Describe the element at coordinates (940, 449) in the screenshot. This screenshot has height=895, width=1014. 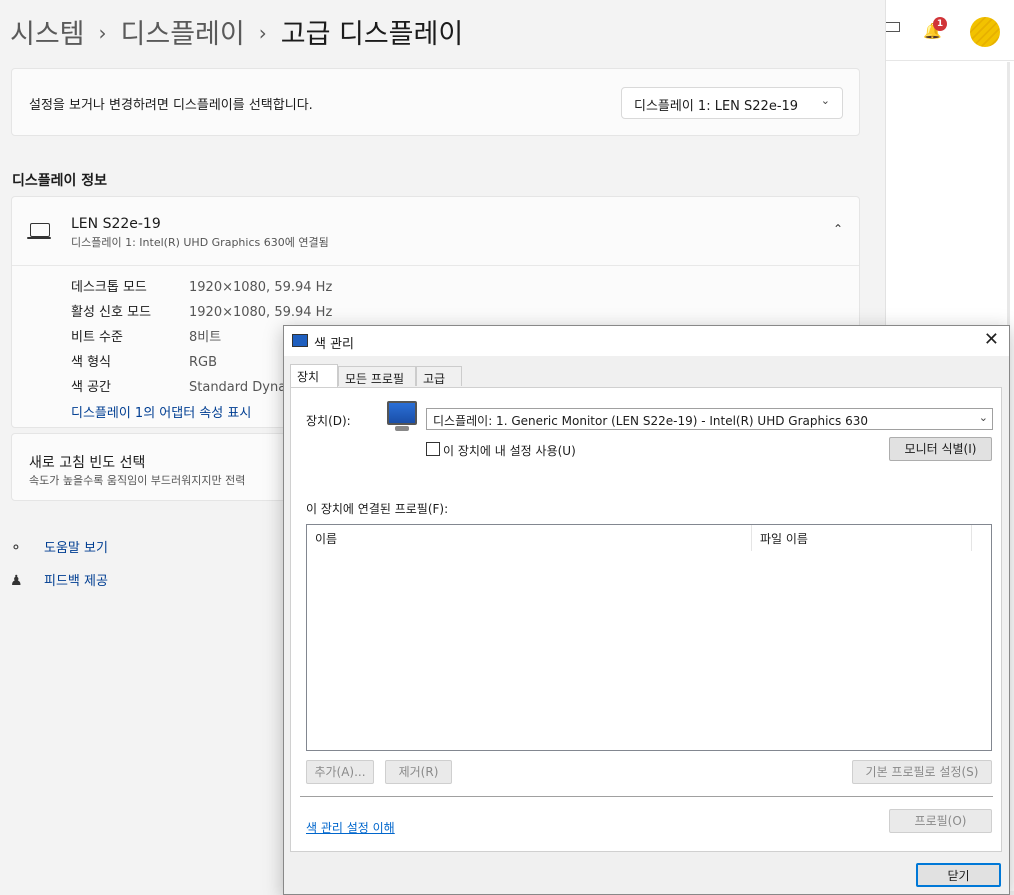
I see `identify-monitors-button: 모니터 식별(I)` at that location.